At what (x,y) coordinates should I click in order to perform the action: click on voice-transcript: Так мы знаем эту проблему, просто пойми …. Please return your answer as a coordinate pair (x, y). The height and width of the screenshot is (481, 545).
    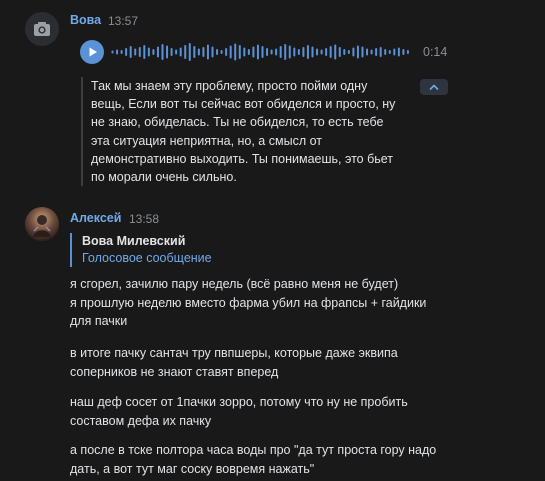
    Looking at the image, I should click on (251, 132).